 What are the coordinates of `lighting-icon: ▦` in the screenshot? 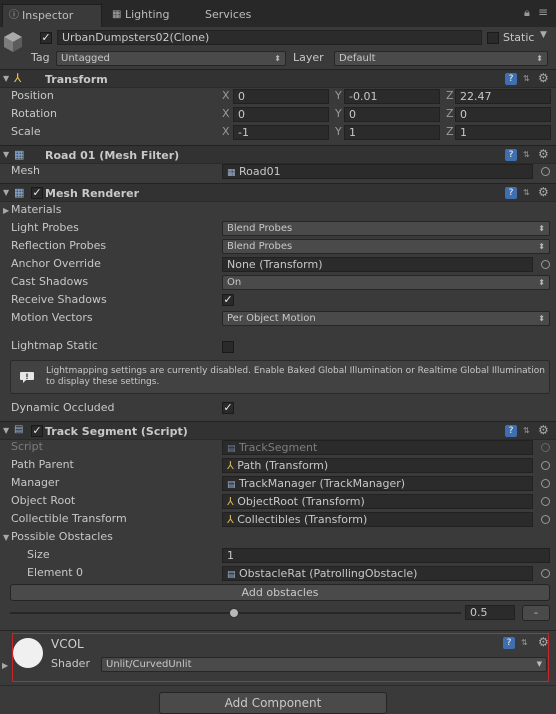 It's located at (117, 14).